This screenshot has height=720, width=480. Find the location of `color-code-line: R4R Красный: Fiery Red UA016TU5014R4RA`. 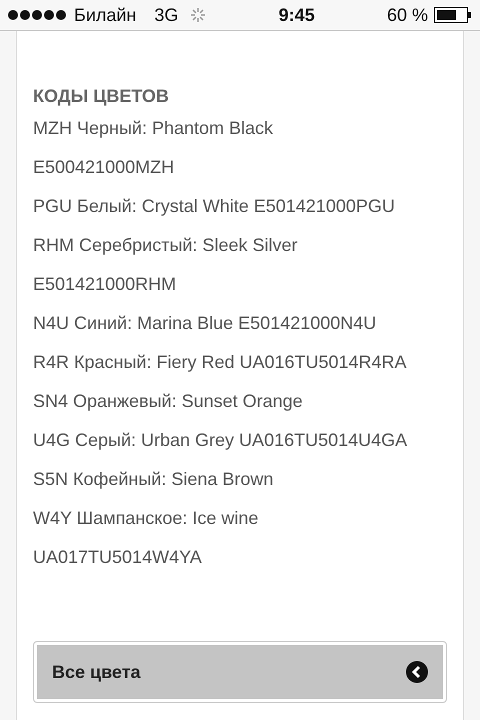

color-code-line: R4R Красный: Fiery Red UA016TU5014R4RA is located at coordinates (220, 362).